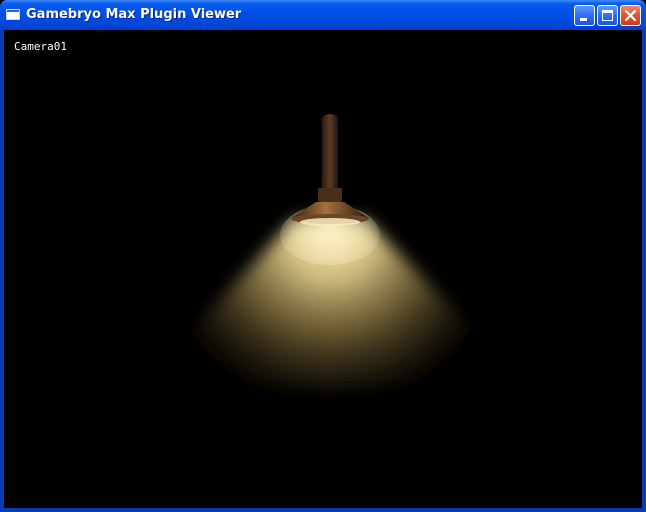  I want to click on camera-label: Camera01, so click(40, 46).